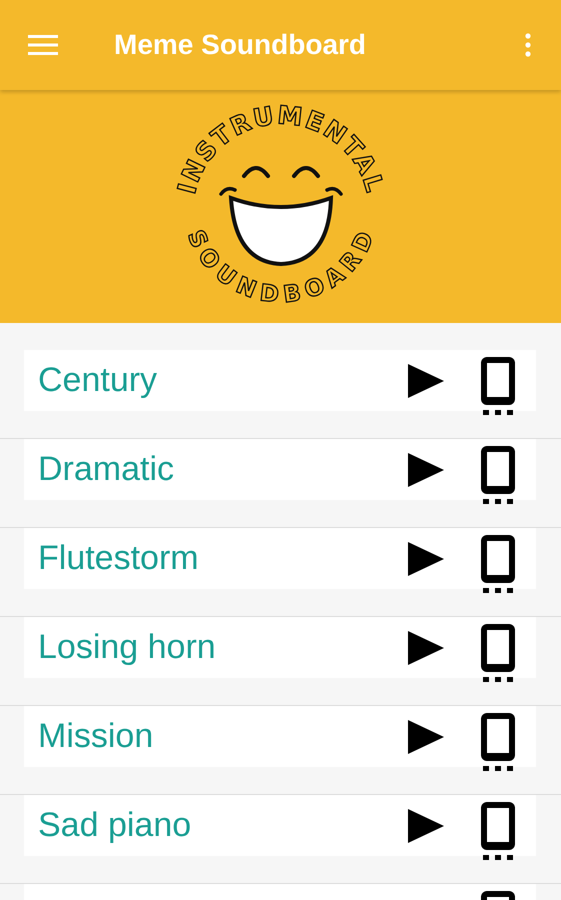 The image size is (561, 900). What do you see at coordinates (119, 558) in the screenshot?
I see `sound-title: Flutestorm` at bounding box center [119, 558].